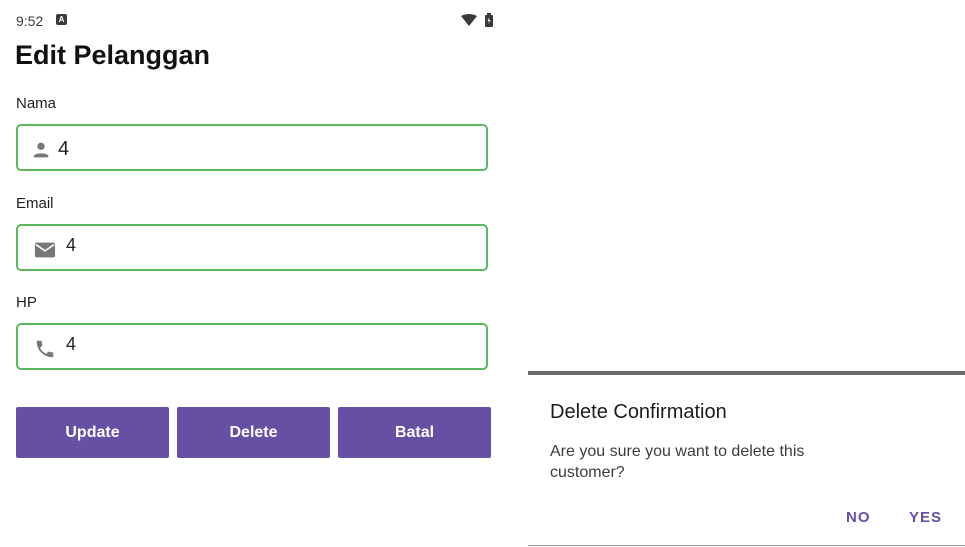 This screenshot has height=547, width=965. Describe the element at coordinates (64, 149) in the screenshot. I see `nama-value: 4` at that location.